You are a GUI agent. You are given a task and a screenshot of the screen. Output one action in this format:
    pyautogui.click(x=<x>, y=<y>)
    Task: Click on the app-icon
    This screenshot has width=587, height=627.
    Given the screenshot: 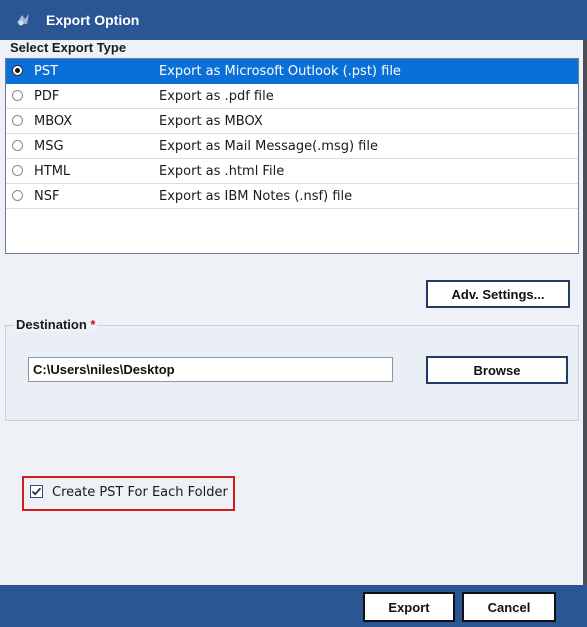 What is the action you would take?
    pyautogui.click(x=23, y=20)
    